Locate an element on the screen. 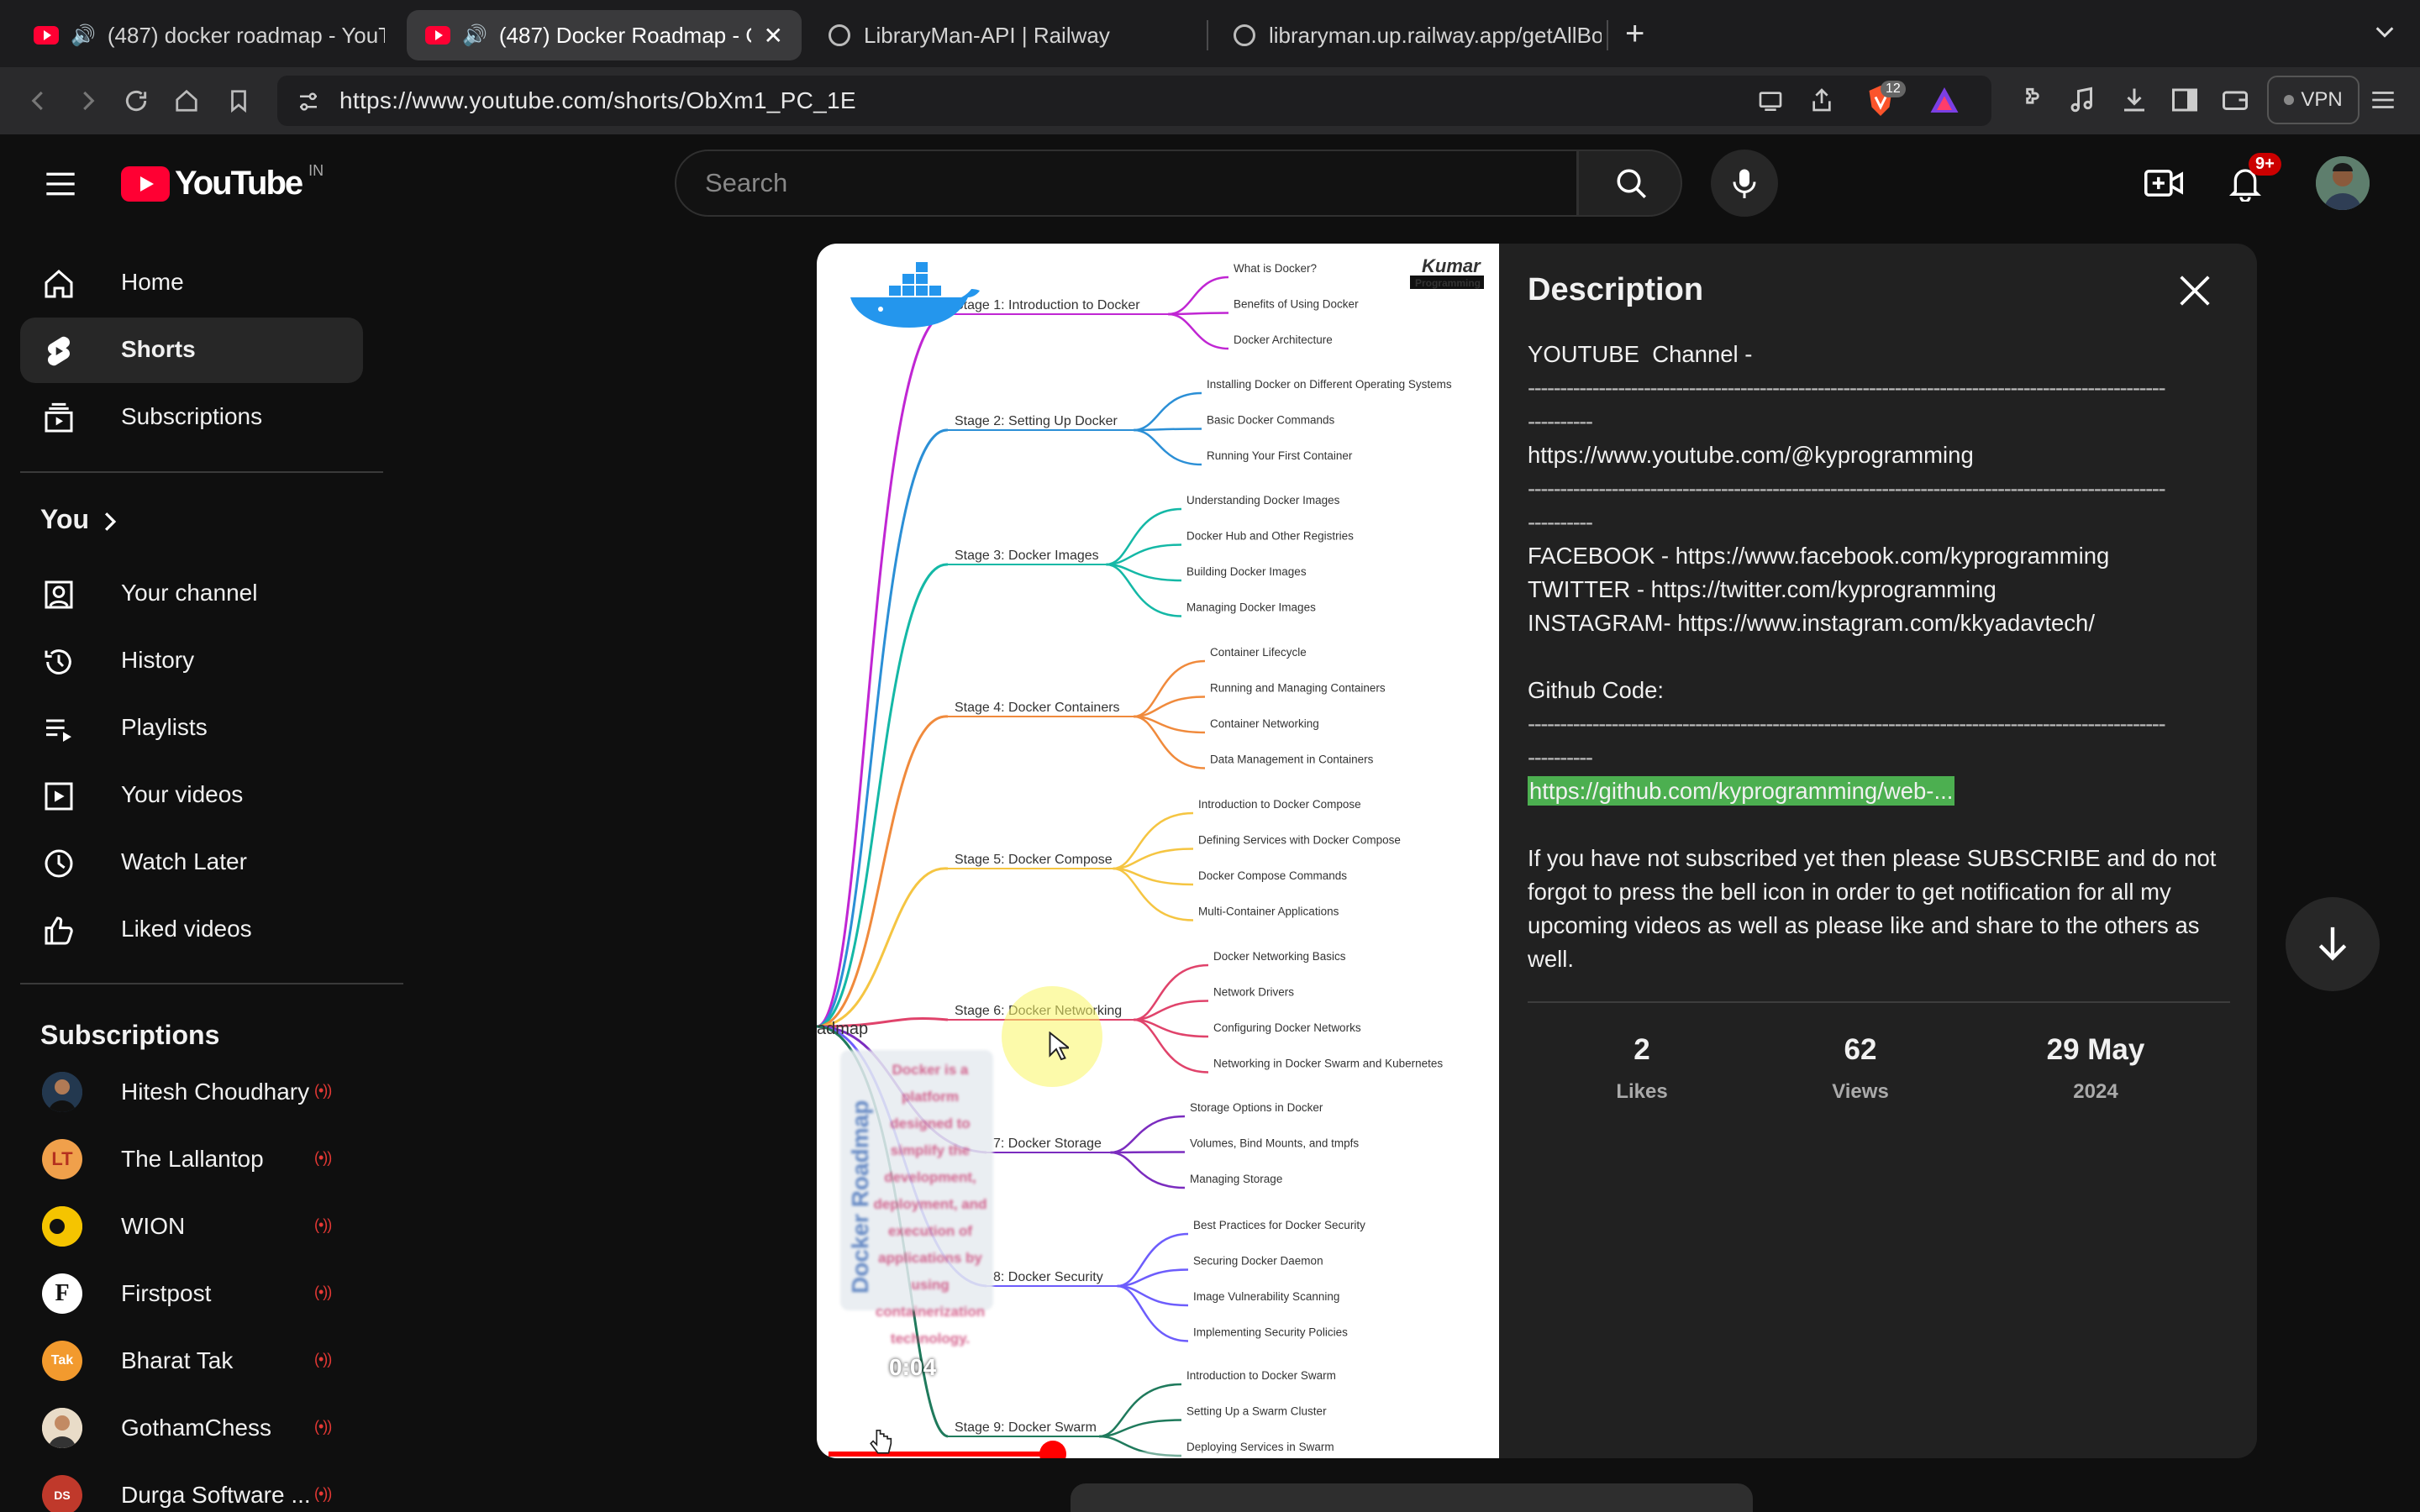  sidebar-item-liked-videos: Liked videos is located at coordinates (191, 930).